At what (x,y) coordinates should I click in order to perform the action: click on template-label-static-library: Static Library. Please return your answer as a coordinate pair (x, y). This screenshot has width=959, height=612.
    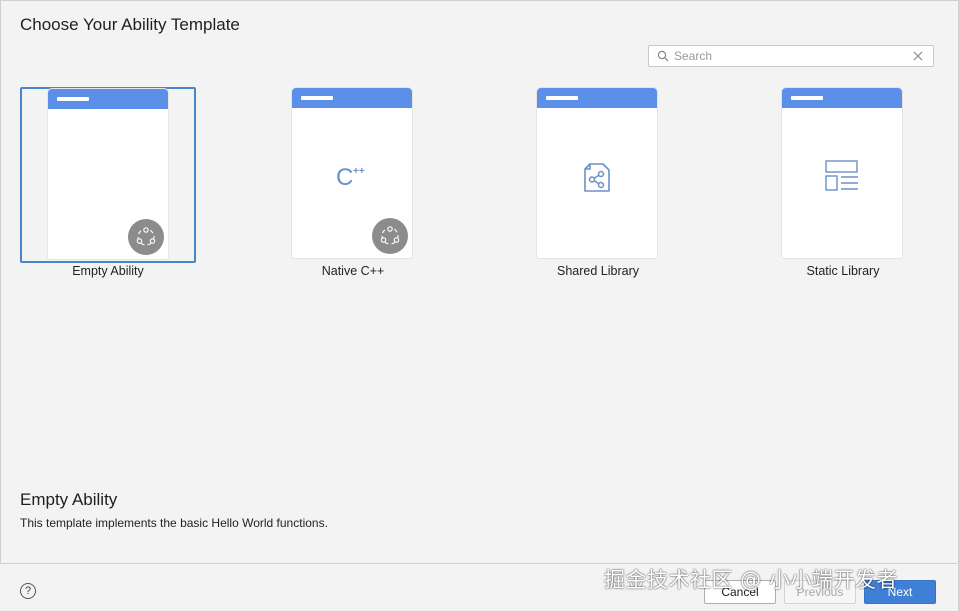
    Looking at the image, I should click on (843, 271).